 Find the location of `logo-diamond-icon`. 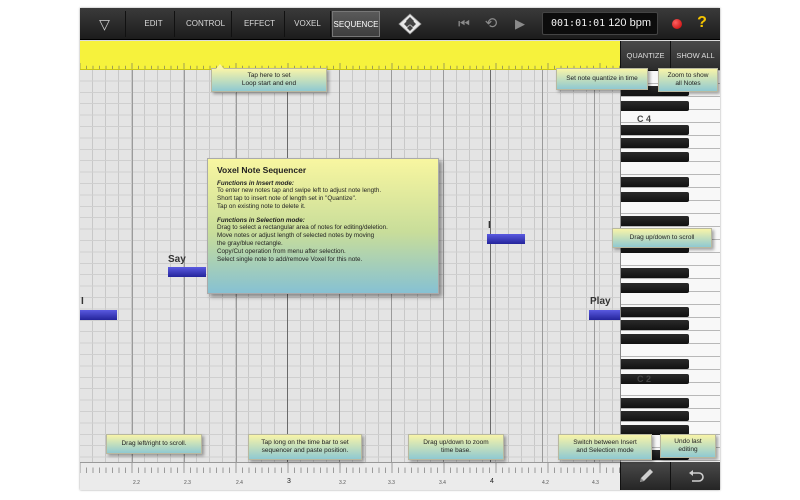

logo-diamond-icon is located at coordinates (410, 24).